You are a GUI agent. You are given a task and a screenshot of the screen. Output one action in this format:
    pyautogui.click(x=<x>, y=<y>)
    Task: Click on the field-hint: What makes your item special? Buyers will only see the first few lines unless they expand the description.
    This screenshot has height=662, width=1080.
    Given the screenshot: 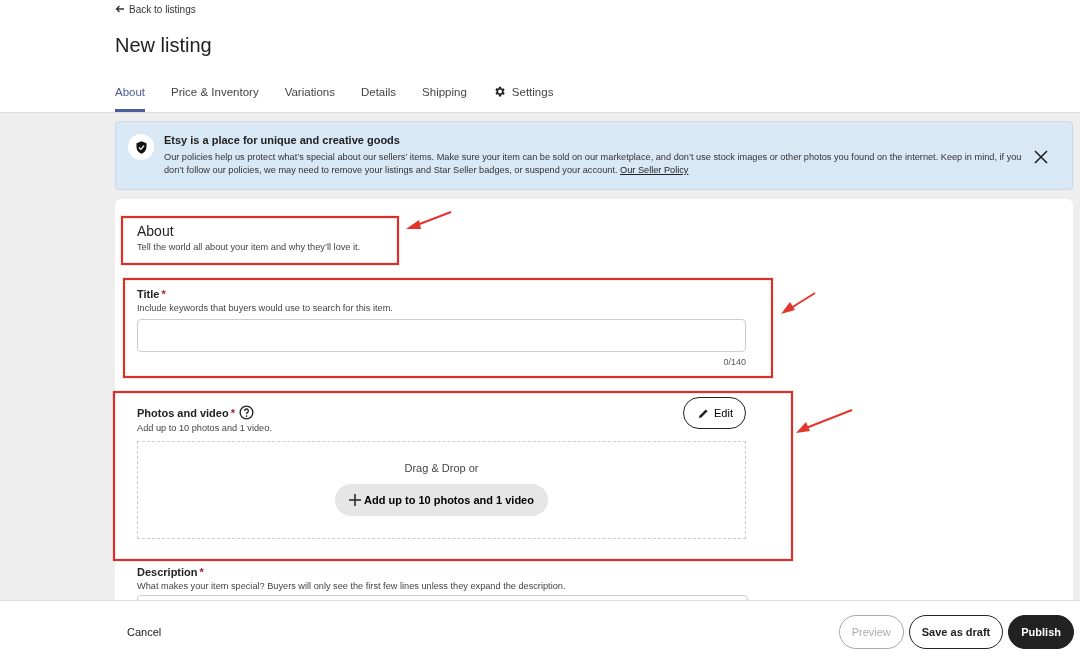 What is the action you would take?
    pyautogui.click(x=352, y=586)
    